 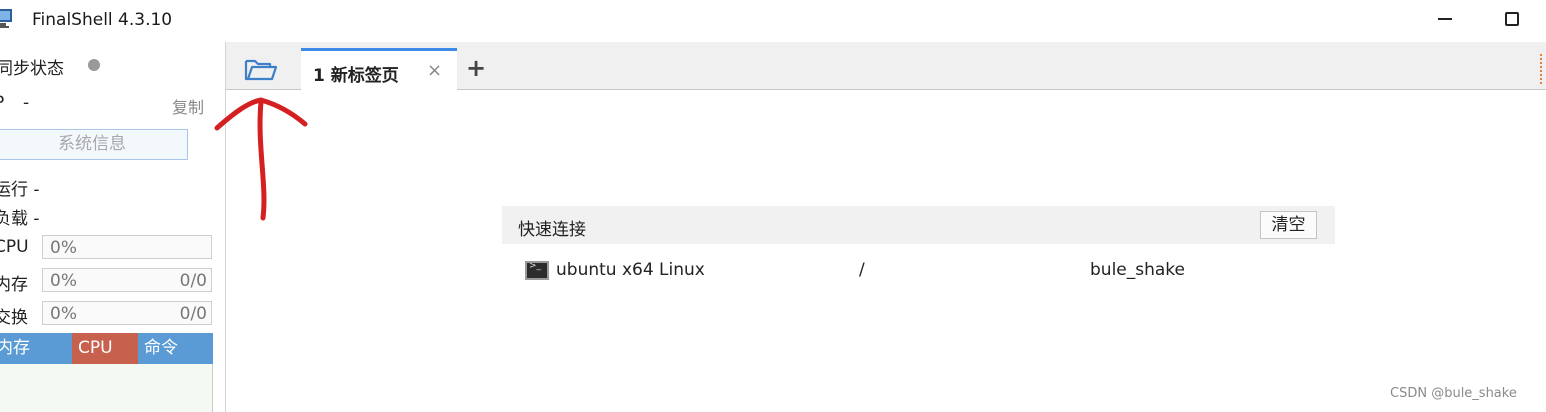 I want to click on ip-label: P, so click(x=2, y=103).